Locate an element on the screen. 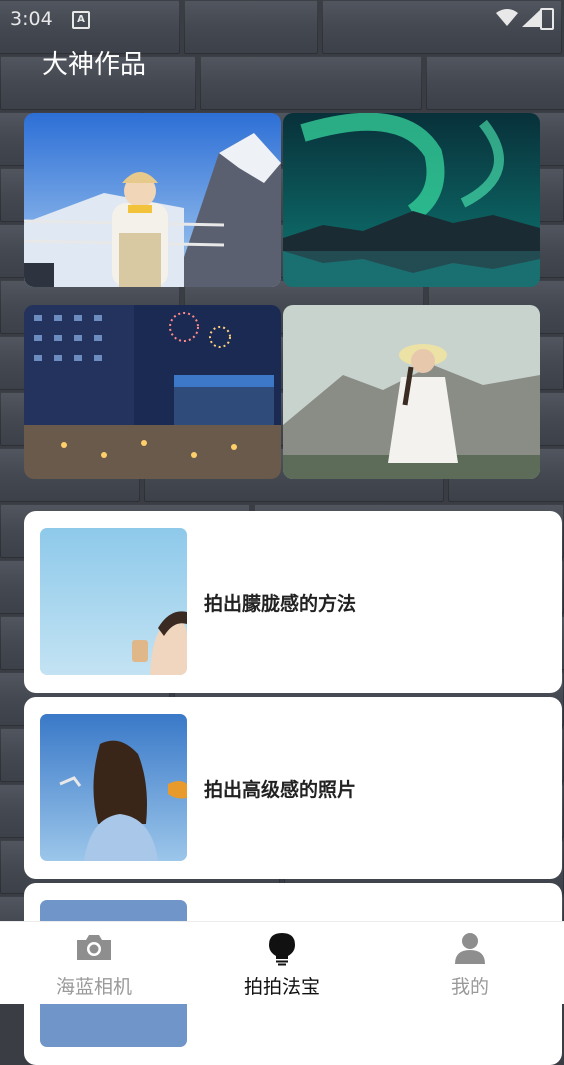  status-bar: 3:04 A is located at coordinates (282, 19).